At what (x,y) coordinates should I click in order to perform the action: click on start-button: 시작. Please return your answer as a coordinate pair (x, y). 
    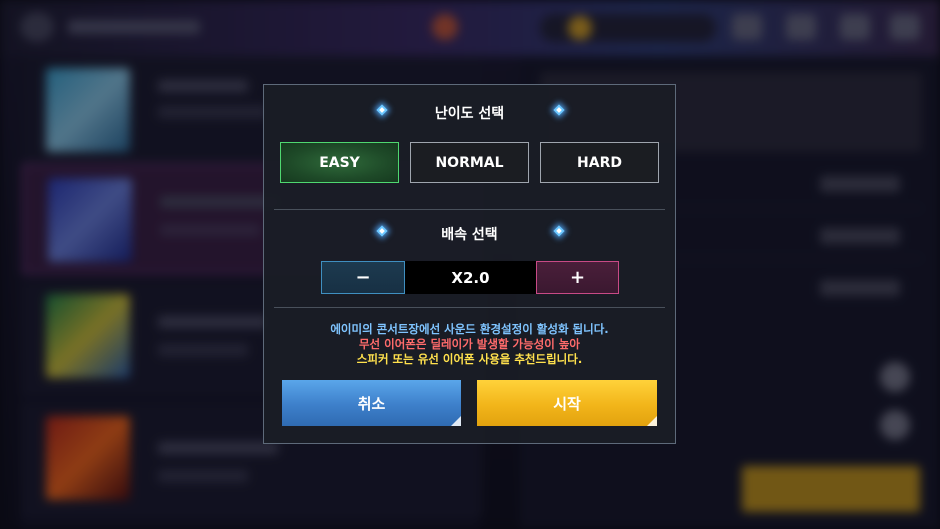
    Looking at the image, I should click on (567, 403).